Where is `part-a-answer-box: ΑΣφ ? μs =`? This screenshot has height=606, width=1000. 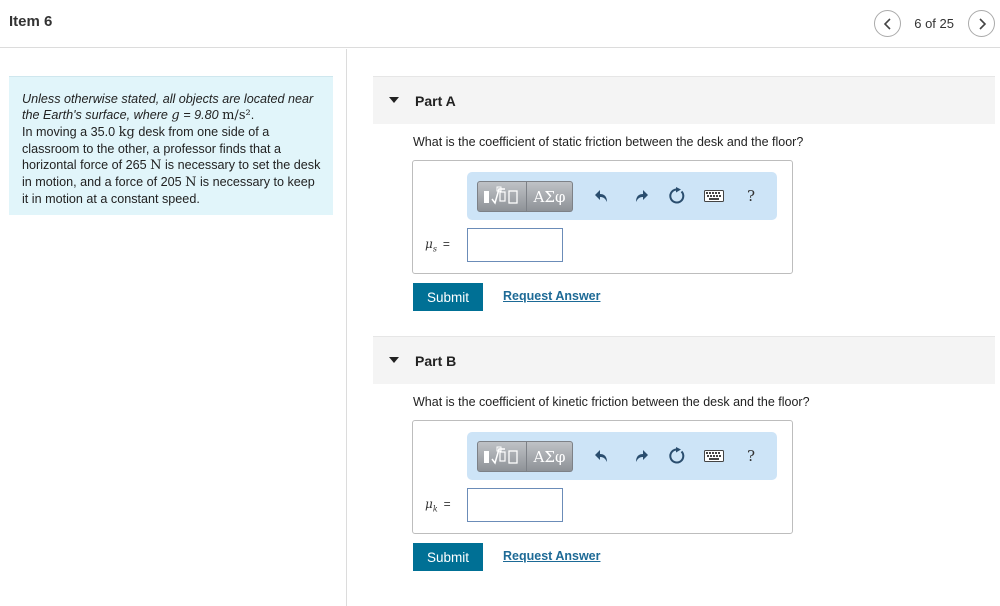 part-a-answer-box: ΑΣφ ? μs = is located at coordinates (602, 217).